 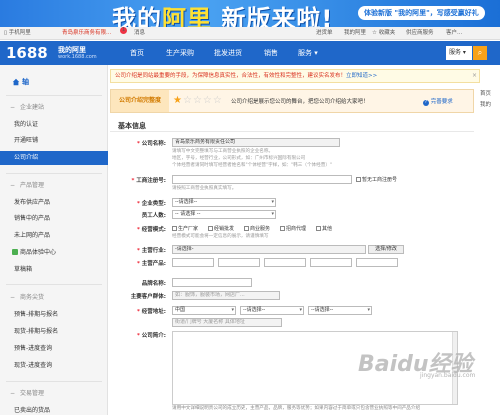 What do you see at coordinates (151, 144) in the screenshot?
I see `company-name-label: * 公司名称:` at bounding box center [151, 144].